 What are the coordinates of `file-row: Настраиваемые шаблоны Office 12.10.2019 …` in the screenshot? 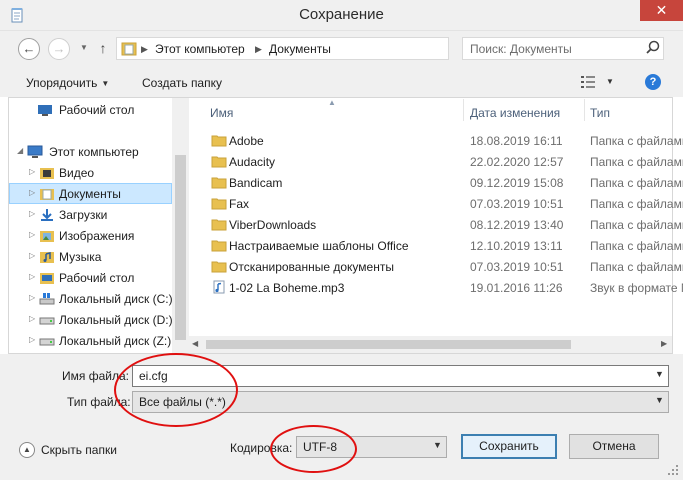 It's located at (436, 245).